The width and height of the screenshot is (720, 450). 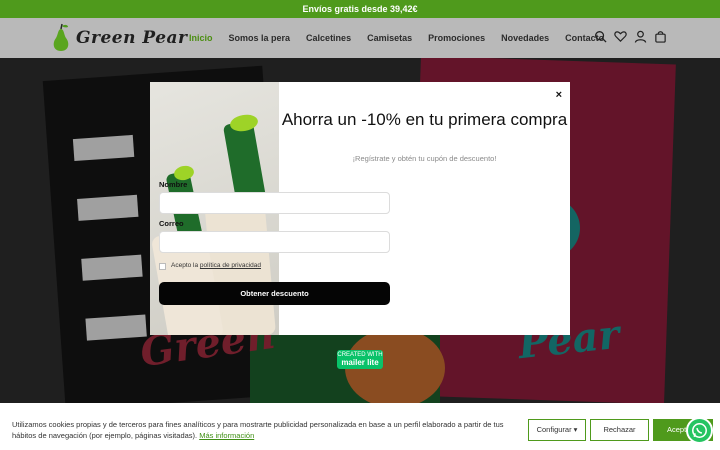 I want to click on mailerlite-badge: CREATED WITH mailer lite, so click(x=360, y=359).